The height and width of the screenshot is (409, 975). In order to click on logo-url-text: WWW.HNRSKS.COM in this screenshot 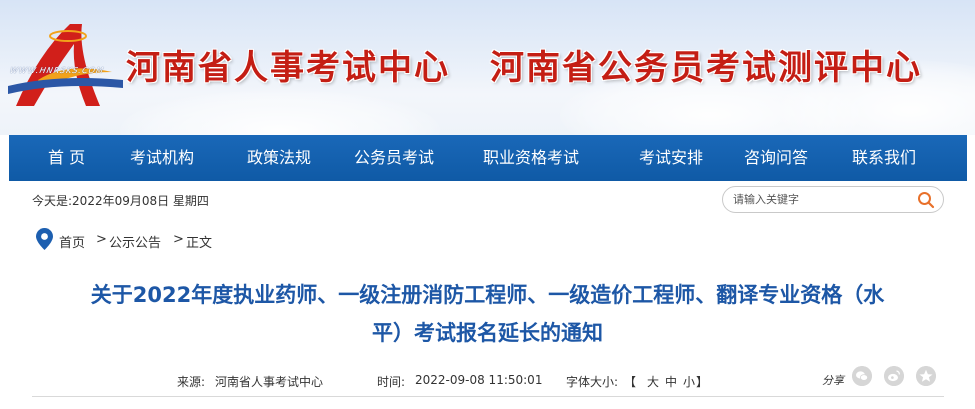, I will do `click(57, 70)`.